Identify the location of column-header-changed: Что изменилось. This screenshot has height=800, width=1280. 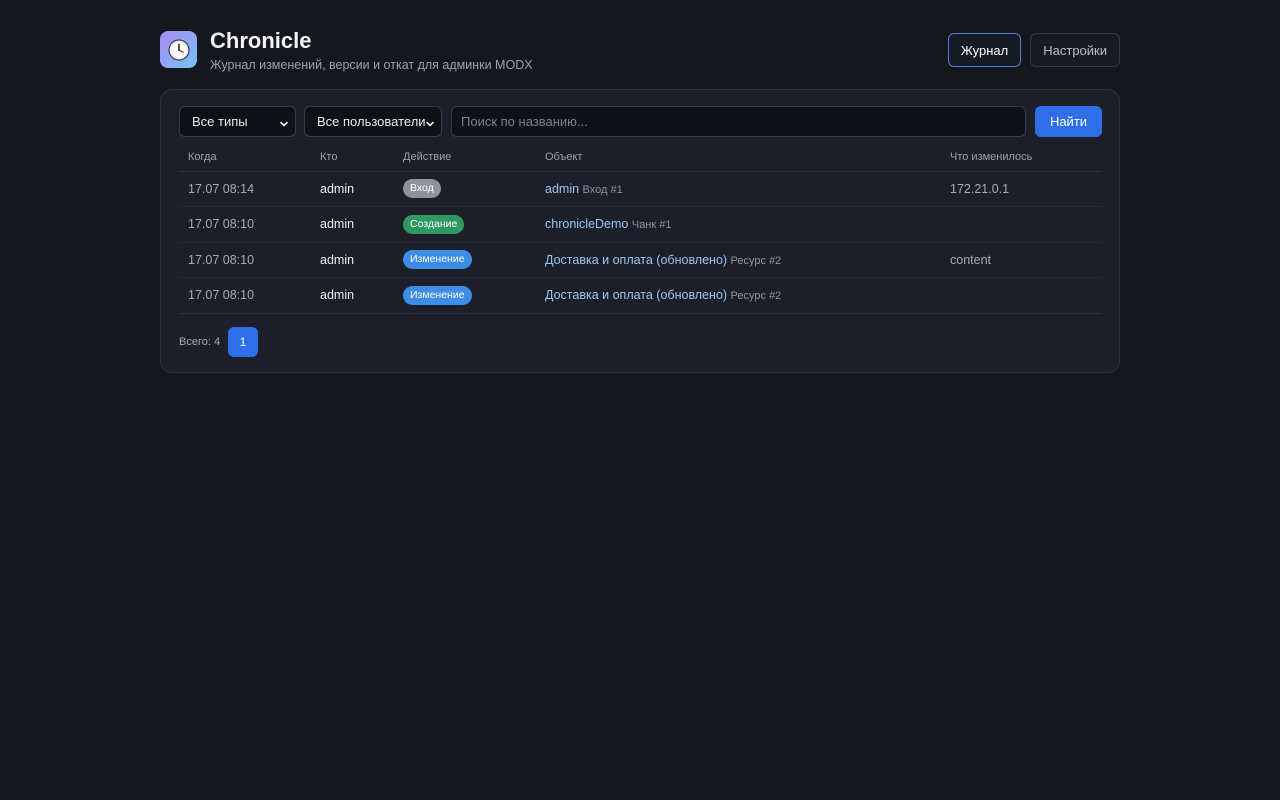
(1021, 158).